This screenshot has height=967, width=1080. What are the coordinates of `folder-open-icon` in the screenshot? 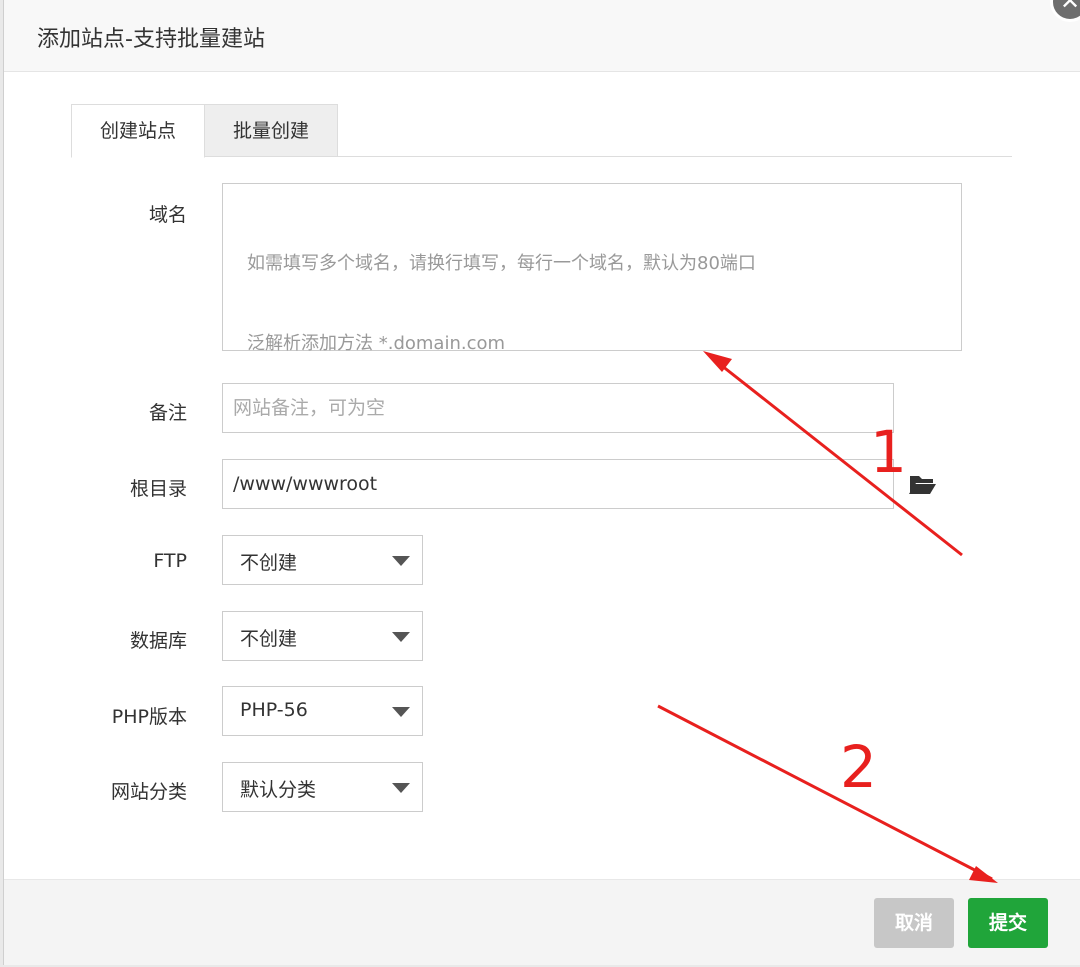 It's located at (923, 484).